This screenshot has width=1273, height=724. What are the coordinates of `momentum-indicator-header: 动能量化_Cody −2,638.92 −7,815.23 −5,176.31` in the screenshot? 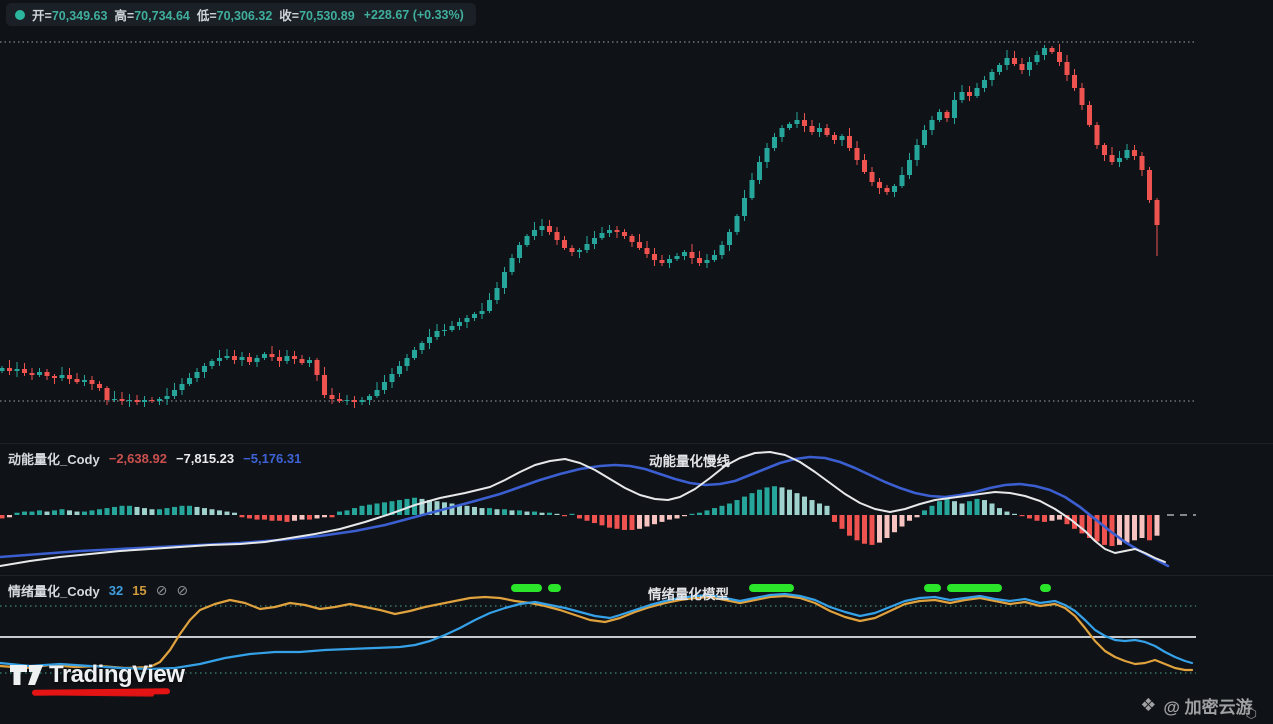 It's located at (154, 458).